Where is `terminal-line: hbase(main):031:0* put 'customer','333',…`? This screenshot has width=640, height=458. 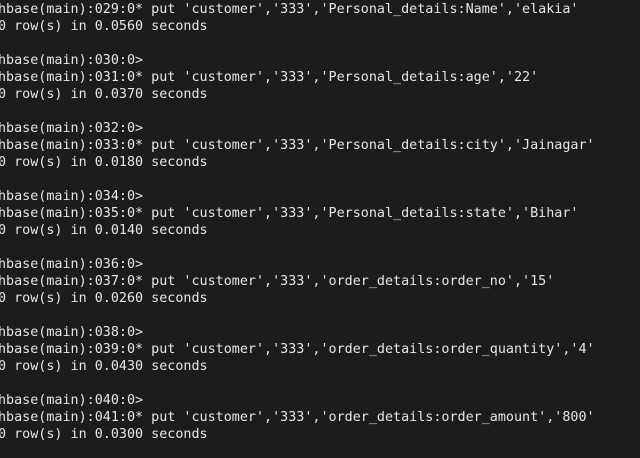 terminal-line: hbase(main):031:0* put 'customer','333',… is located at coordinates (269, 77).